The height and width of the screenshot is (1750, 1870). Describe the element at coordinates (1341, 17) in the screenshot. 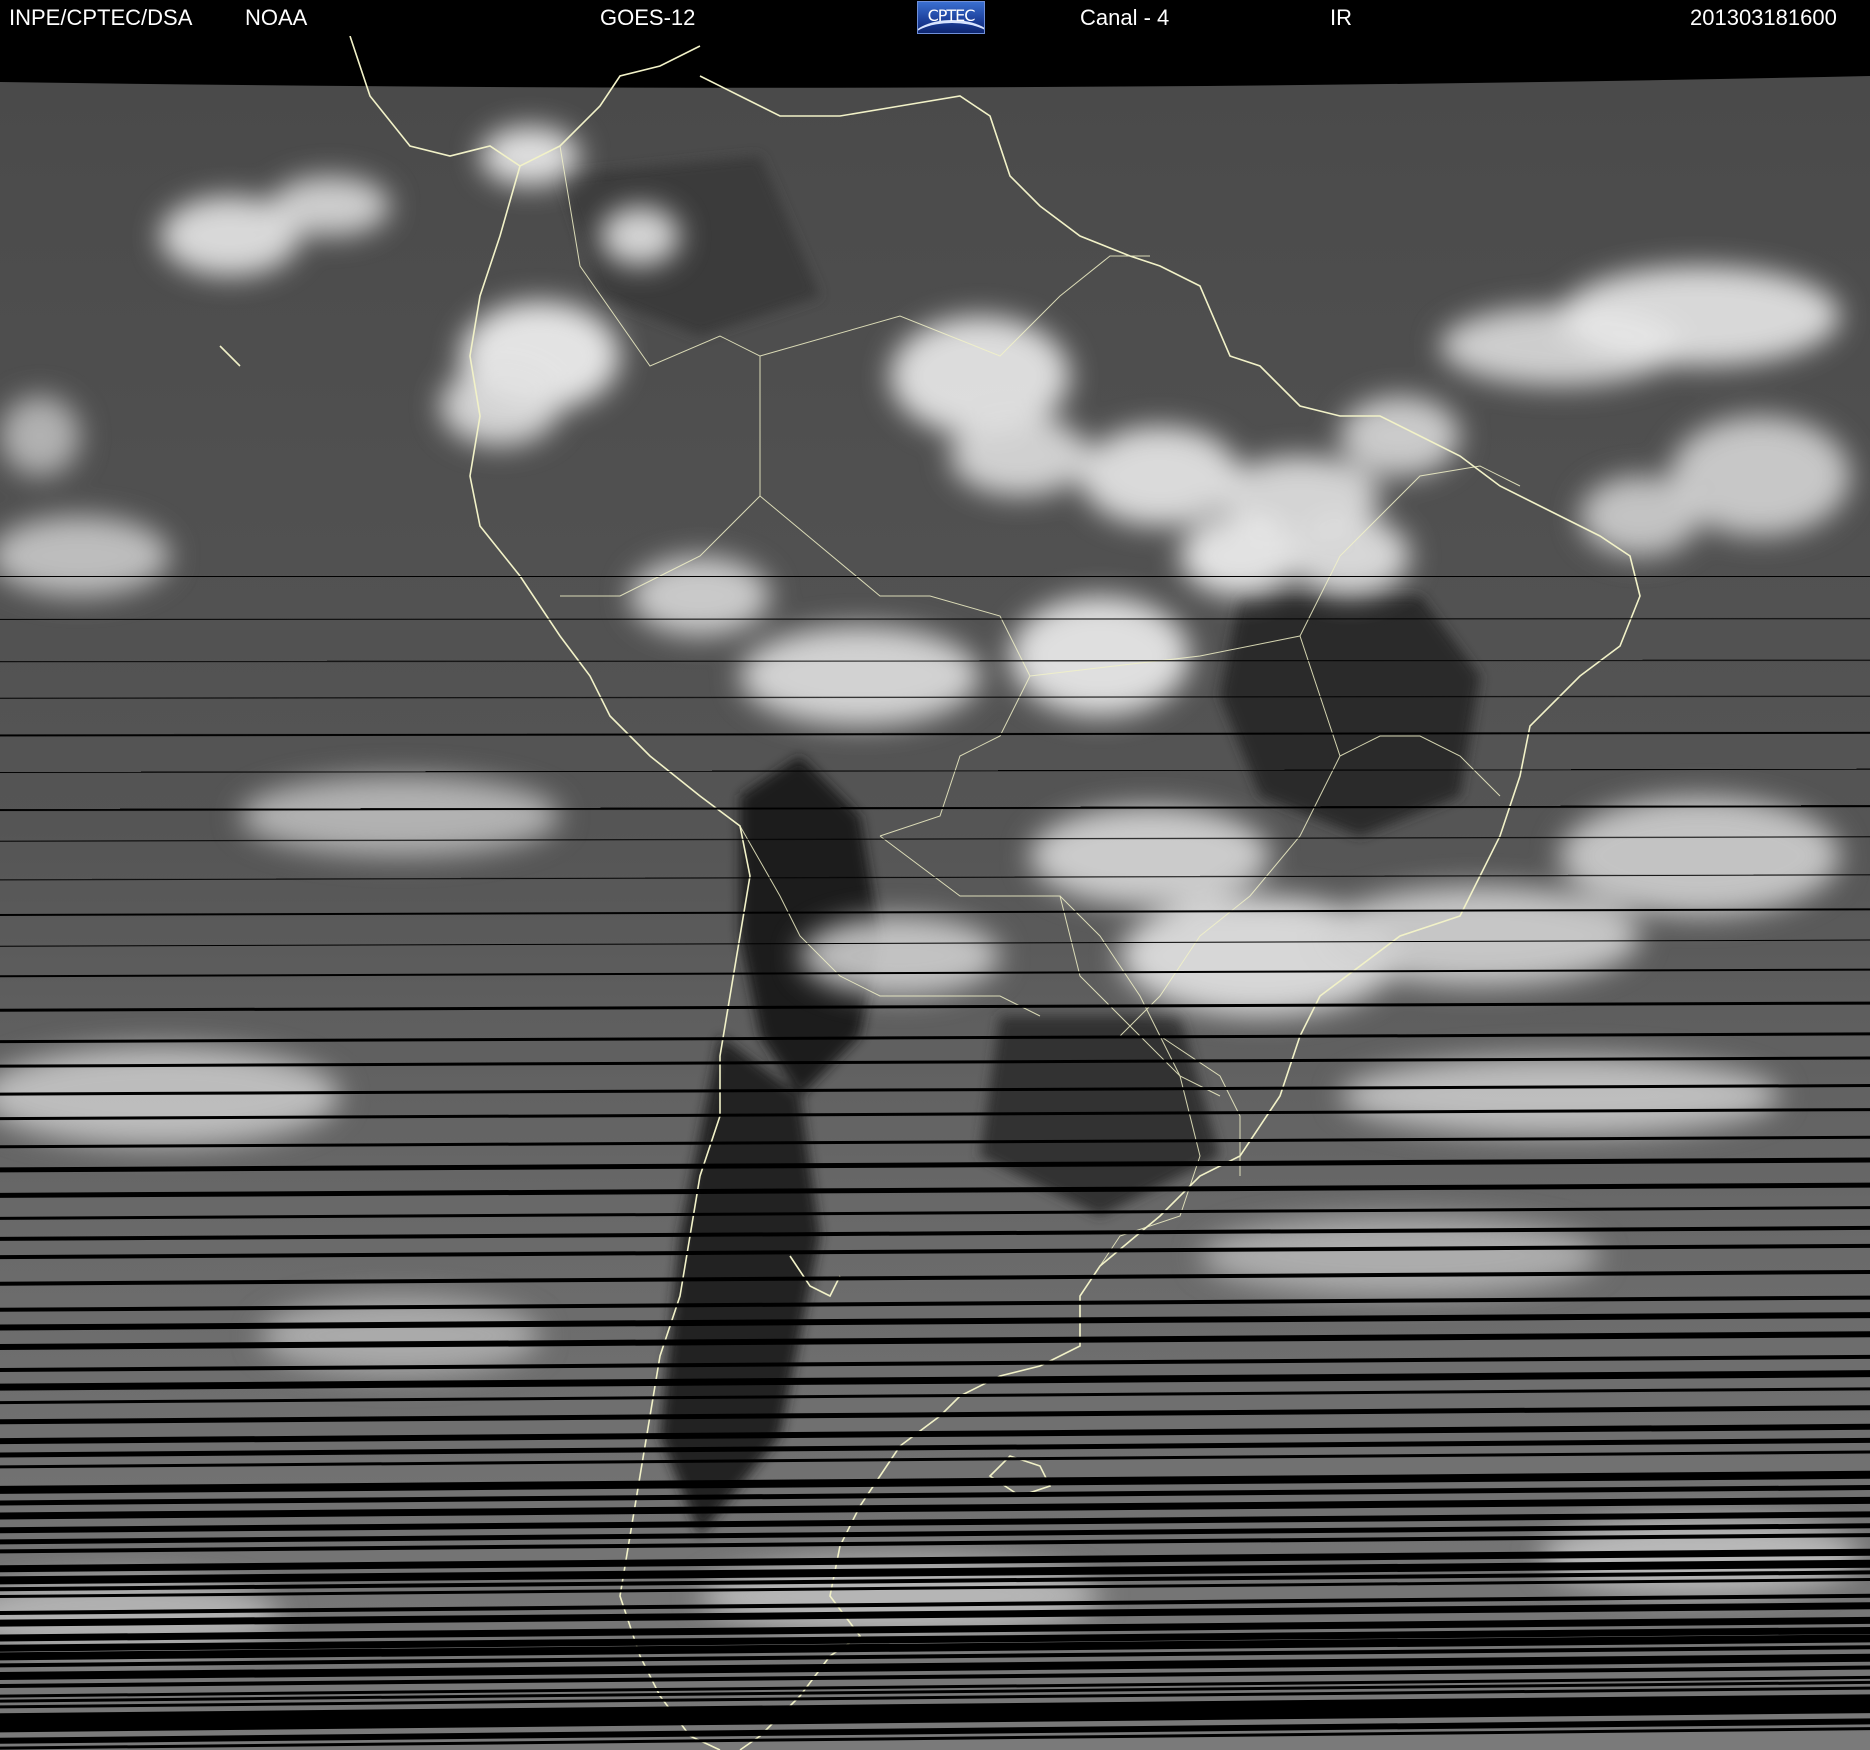

I see `band-label: IR` at that location.